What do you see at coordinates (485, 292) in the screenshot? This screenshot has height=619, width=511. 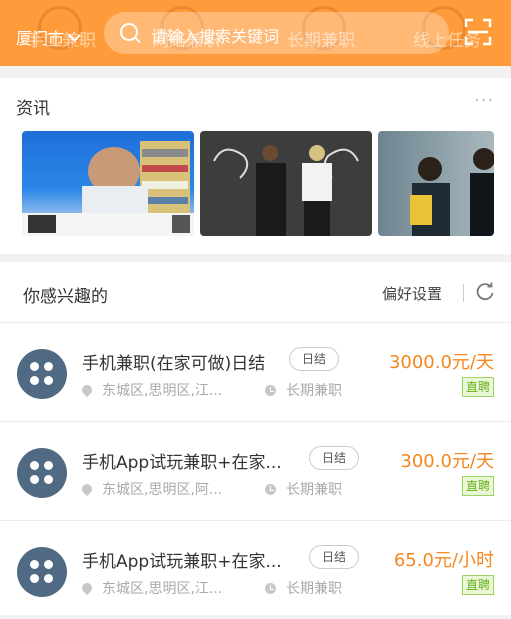 I see `refresh-icon` at bounding box center [485, 292].